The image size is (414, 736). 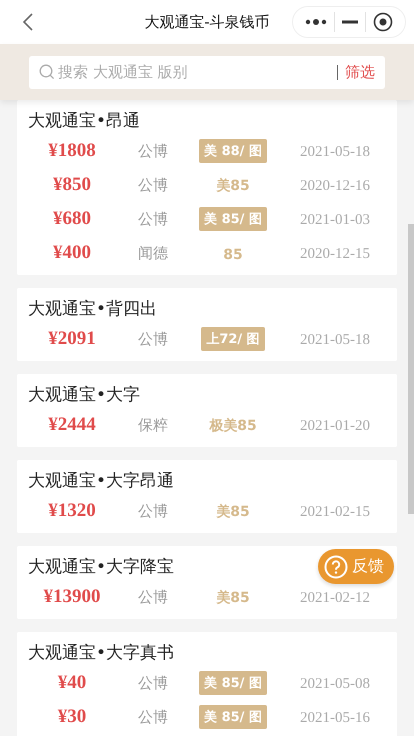 What do you see at coordinates (72, 150) in the screenshot?
I see `price-text: ¥1808` at bounding box center [72, 150].